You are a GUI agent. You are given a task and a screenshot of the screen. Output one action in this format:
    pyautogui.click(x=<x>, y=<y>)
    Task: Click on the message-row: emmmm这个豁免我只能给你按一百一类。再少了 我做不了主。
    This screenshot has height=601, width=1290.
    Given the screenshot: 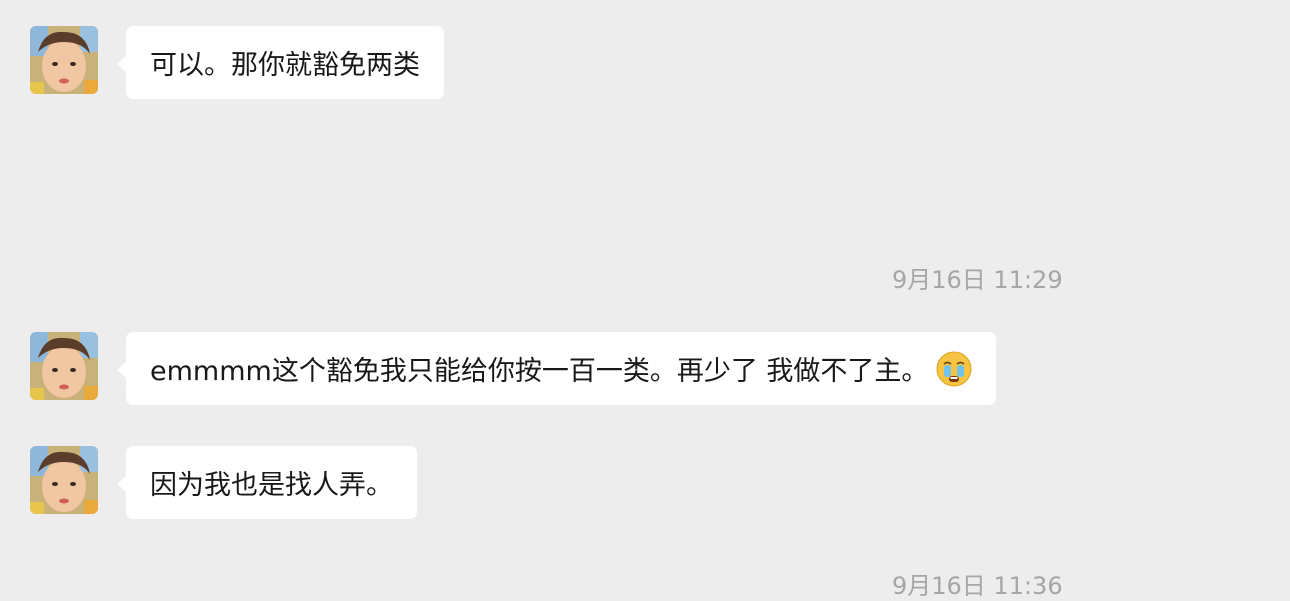 What is the action you would take?
    pyautogui.click(x=513, y=368)
    